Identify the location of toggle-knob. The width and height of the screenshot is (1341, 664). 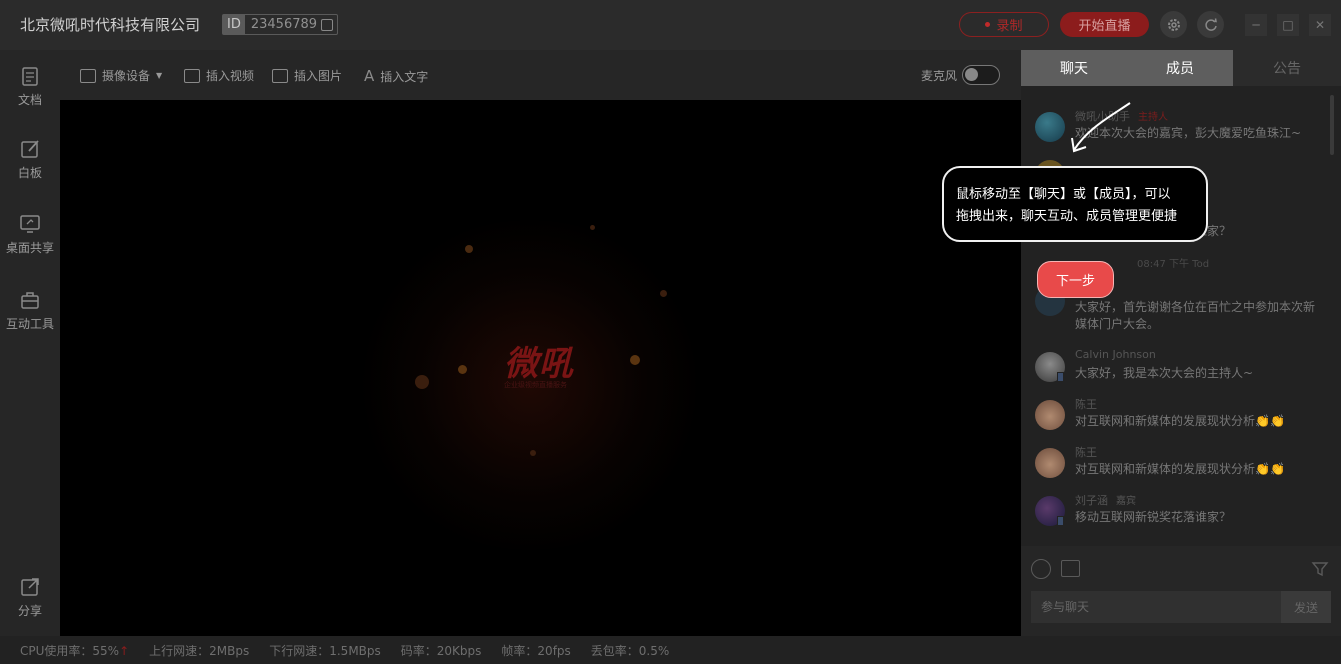
(971, 74).